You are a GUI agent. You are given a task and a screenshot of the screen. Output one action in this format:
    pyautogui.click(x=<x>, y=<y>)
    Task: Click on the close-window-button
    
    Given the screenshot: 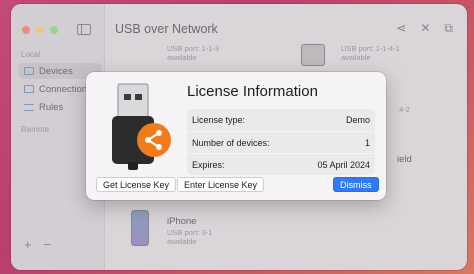 What is the action you would take?
    pyautogui.click(x=26, y=30)
    